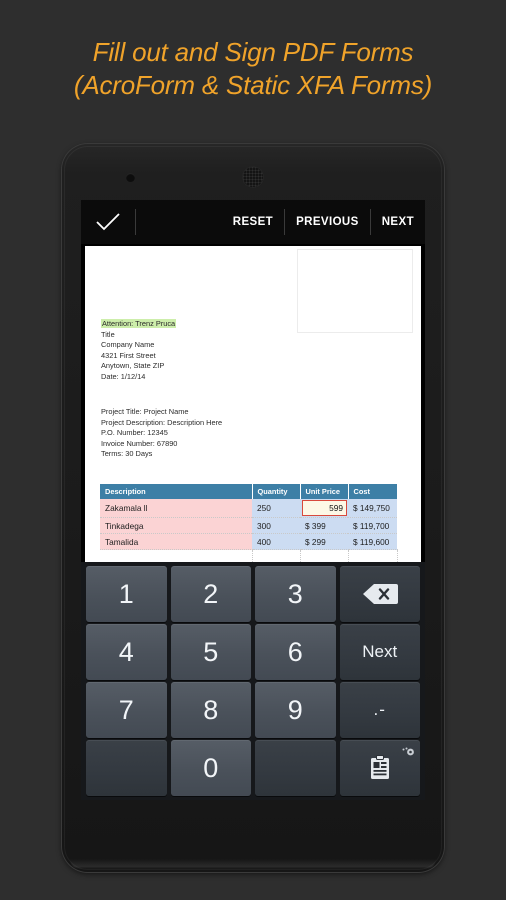  I want to click on logo-placeholder-box, so click(355, 291).